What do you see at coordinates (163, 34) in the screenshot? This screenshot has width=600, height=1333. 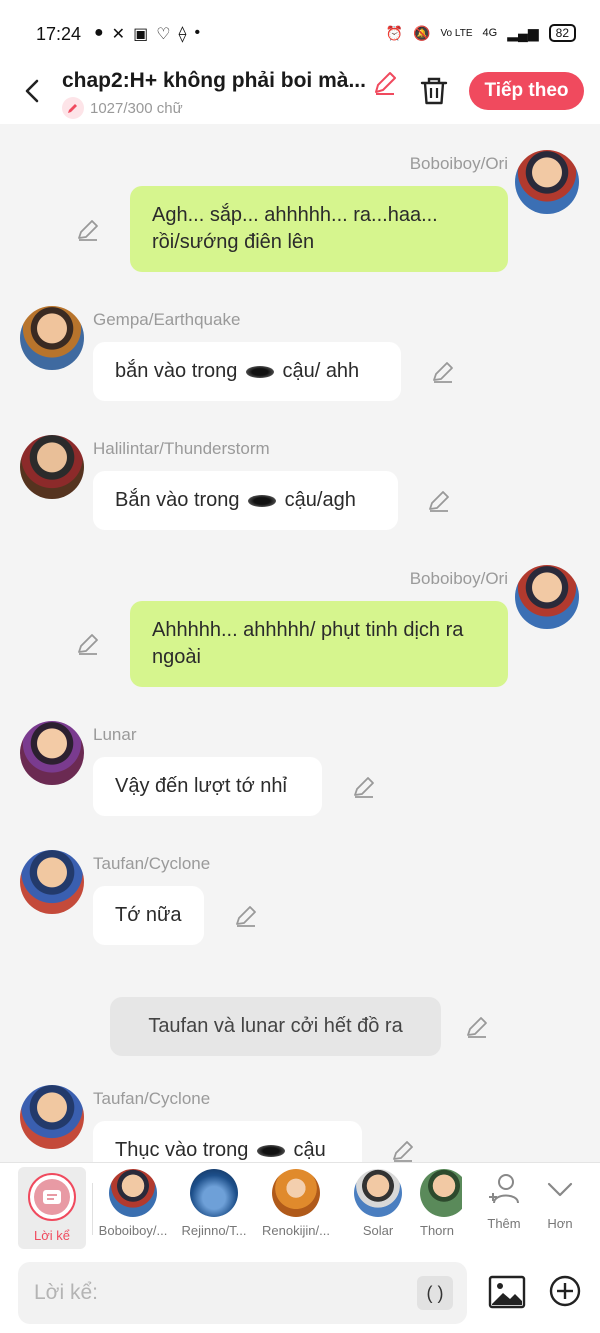 I see `app-notification-icon: ♡` at bounding box center [163, 34].